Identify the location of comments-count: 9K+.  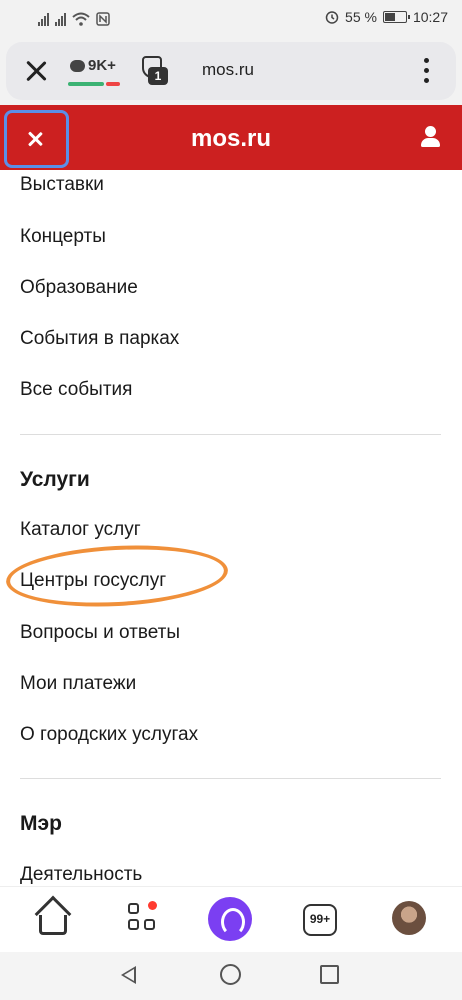
(102, 65).